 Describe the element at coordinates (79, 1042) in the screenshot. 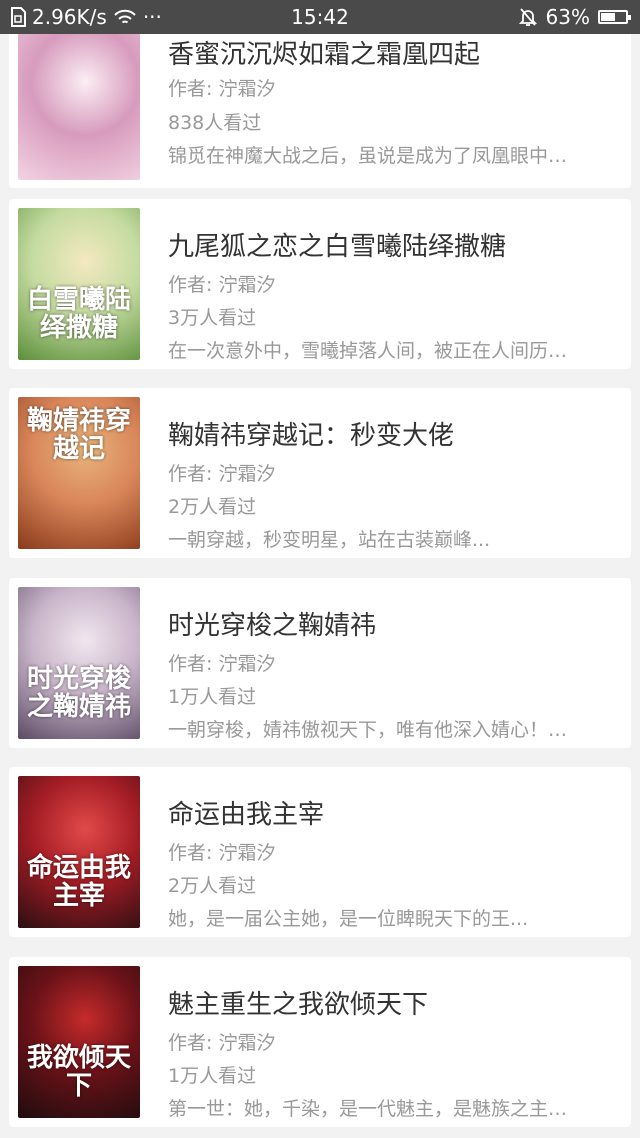

I see `book-cover: 我欲倾天下` at that location.